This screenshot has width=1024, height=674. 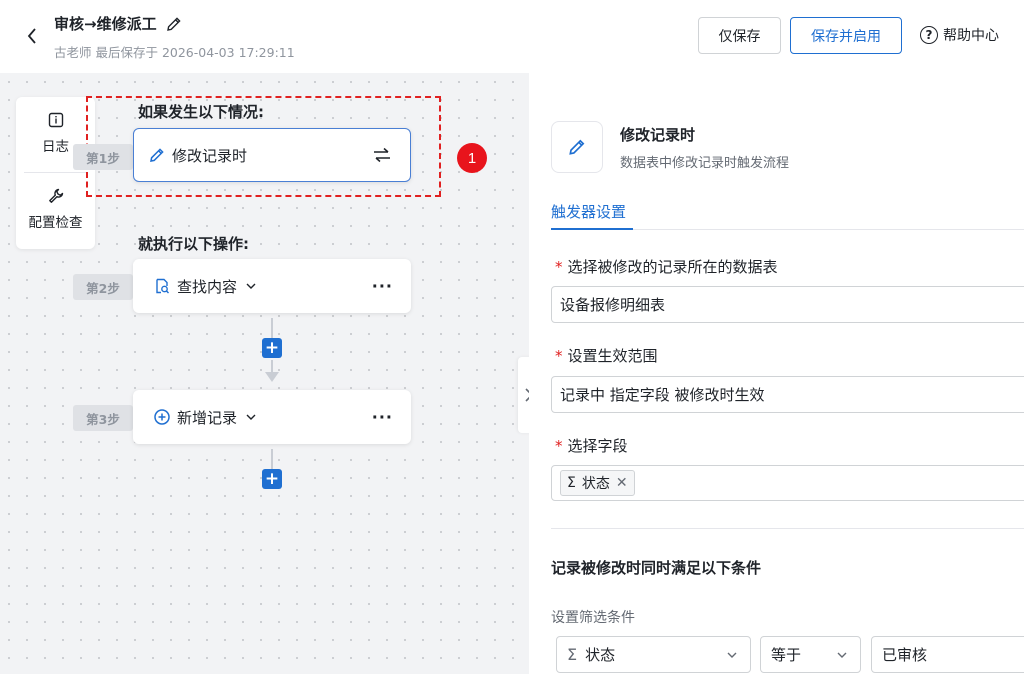 I want to click on filter-field-value: 状态, so click(x=600, y=655).